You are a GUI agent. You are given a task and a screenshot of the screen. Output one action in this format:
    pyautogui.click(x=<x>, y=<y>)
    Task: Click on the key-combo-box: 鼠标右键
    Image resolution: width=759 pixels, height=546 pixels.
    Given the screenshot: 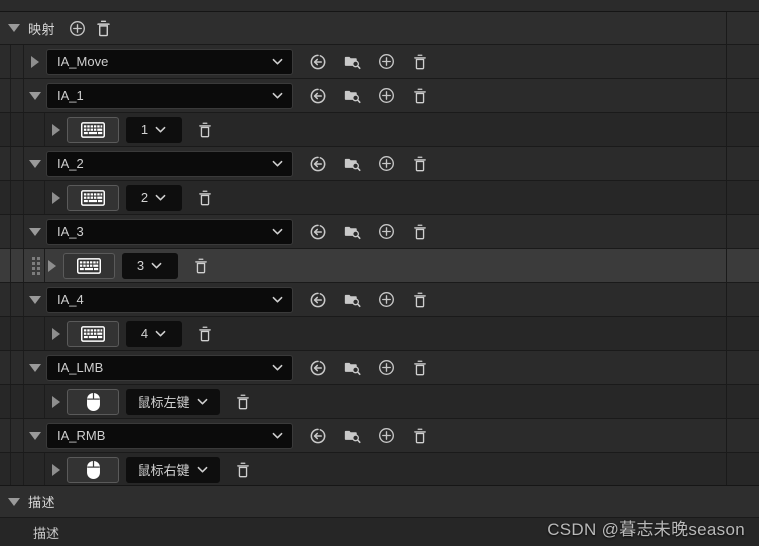 What is the action you would take?
    pyautogui.click(x=173, y=469)
    